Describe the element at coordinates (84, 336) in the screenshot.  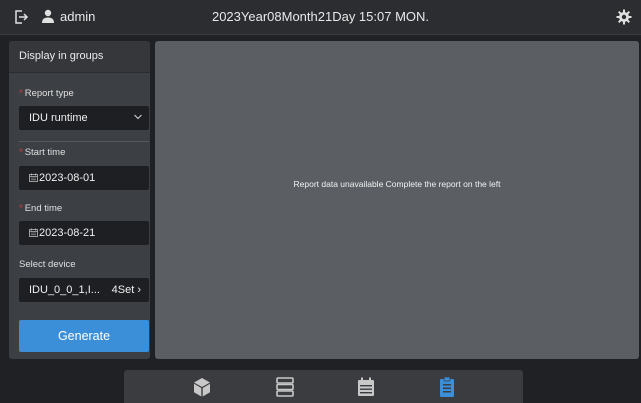
I see `generate-button: Generate` at that location.